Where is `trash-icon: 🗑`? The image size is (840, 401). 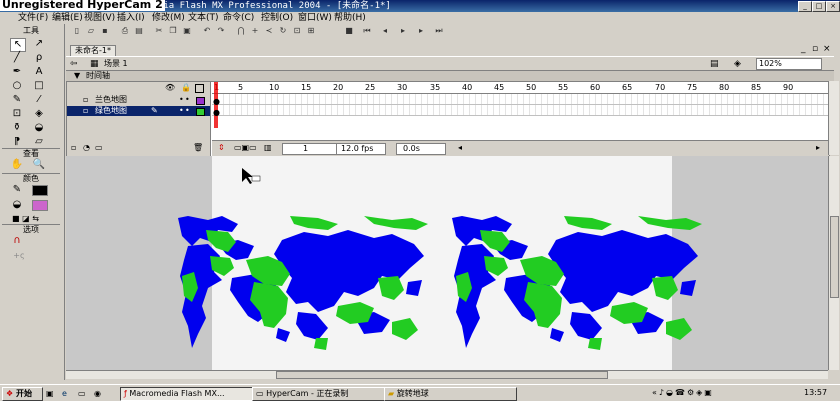 trash-icon: 🗑 is located at coordinates (198, 147).